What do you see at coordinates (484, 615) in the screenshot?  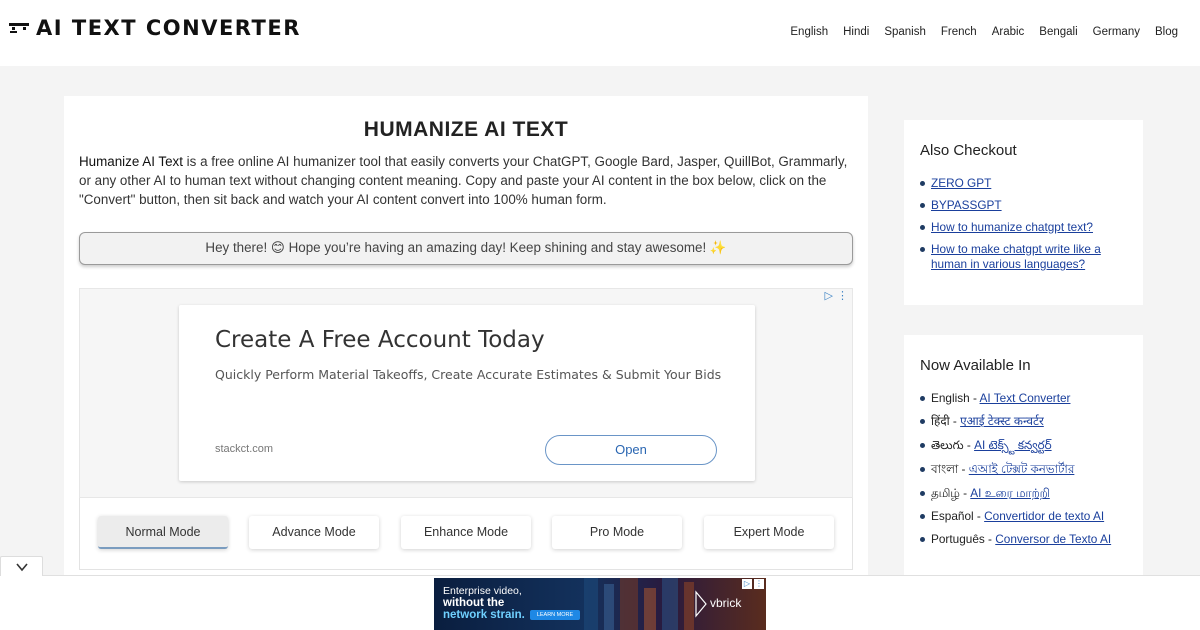 I see `ad-line-3: network strain.` at bounding box center [484, 615].